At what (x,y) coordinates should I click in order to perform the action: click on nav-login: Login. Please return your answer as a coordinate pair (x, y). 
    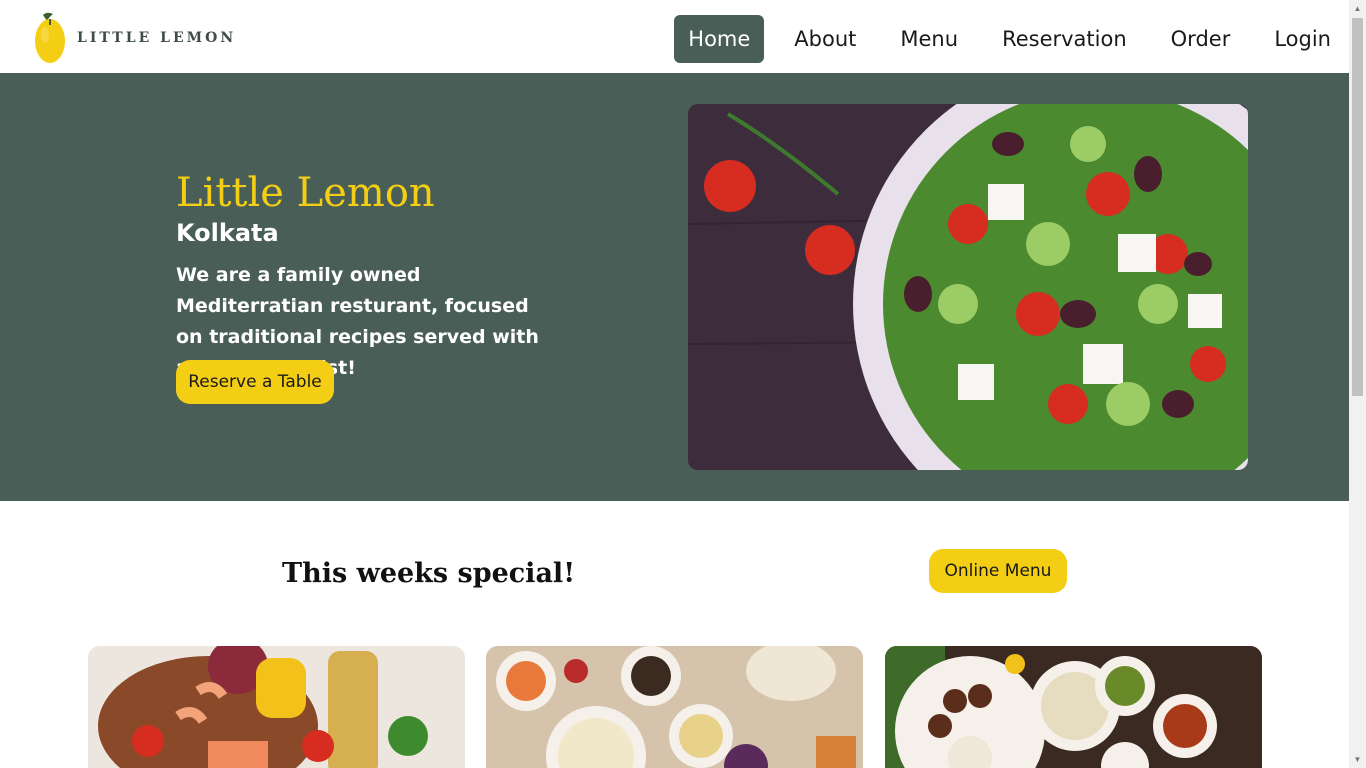
    Looking at the image, I should click on (1302, 39).